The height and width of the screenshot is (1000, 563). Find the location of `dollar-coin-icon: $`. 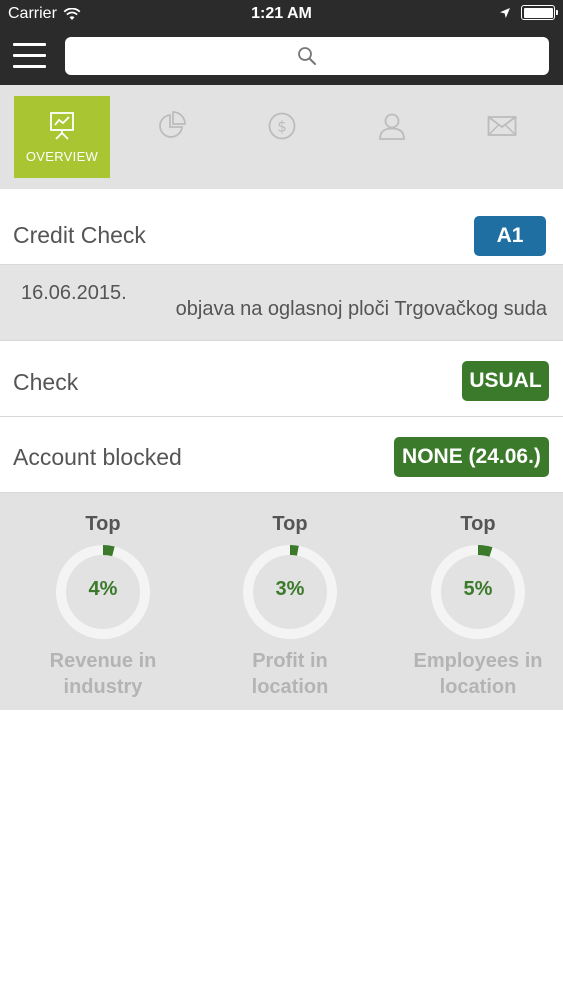

dollar-coin-icon: $ is located at coordinates (282, 126).